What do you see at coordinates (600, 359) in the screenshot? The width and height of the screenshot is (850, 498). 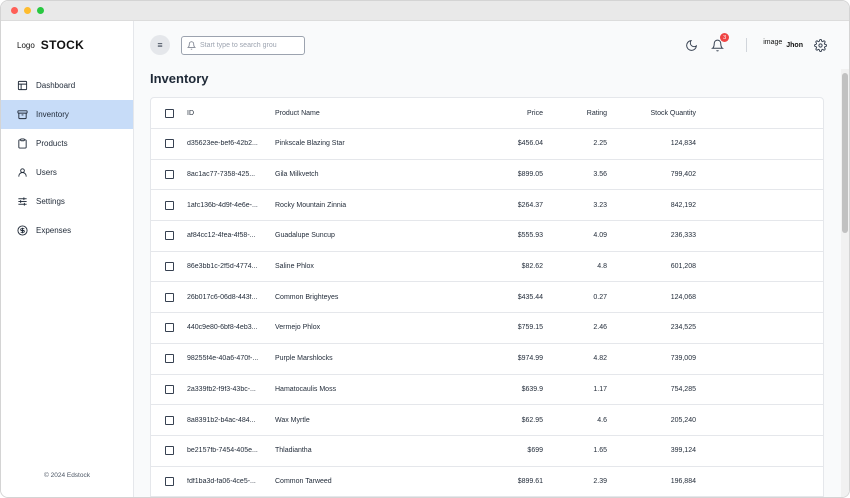 I see `cell-rating: 4.82` at bounding box center [600, 359].